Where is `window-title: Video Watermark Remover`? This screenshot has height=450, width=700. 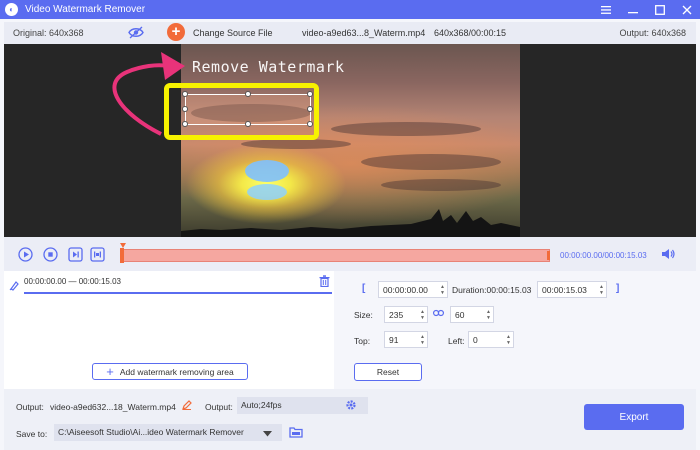
window-title: Video Watermark Remover is located at coordinates (85, 9).